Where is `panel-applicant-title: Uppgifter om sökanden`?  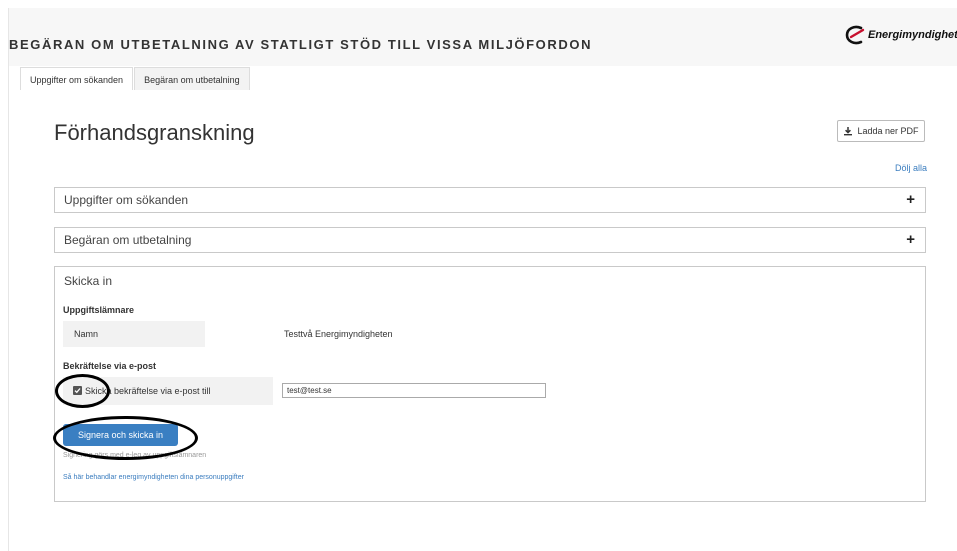
panel-applicant-title: Uppgifter om sökanden is located at coordinates (126, 200).